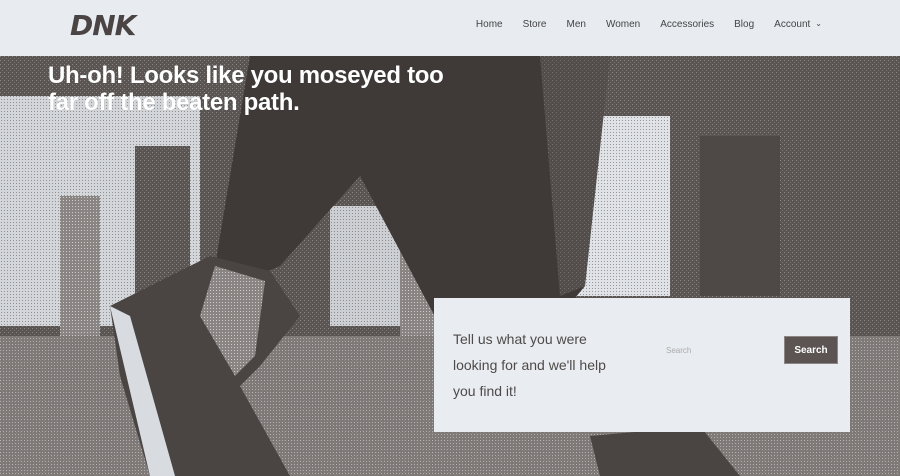  What do you see at coordinates (744, 24) in the screenshot?
I see `nav-blog: Blog` at bounding box center [744, 24].